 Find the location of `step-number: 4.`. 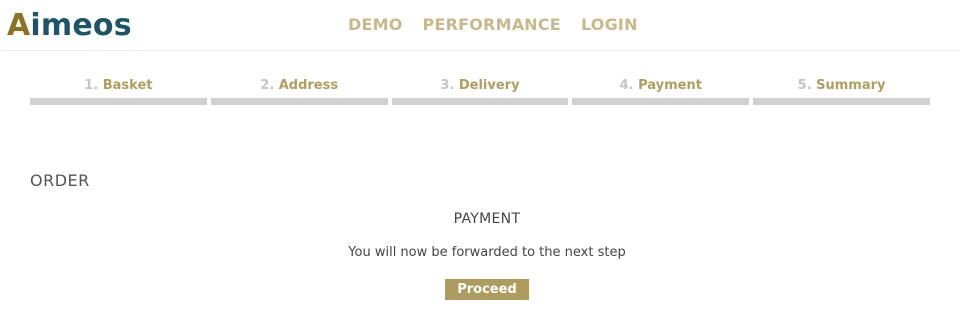

step-number: 4. is located at coordinates (626, 85).